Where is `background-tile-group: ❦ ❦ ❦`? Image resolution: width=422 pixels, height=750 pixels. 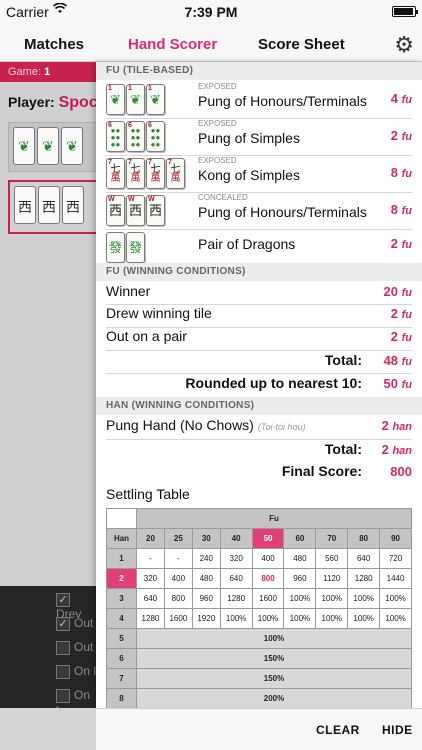 background-tile-group: ❦ ❦ ❦ is located at coordinates (54, 147).